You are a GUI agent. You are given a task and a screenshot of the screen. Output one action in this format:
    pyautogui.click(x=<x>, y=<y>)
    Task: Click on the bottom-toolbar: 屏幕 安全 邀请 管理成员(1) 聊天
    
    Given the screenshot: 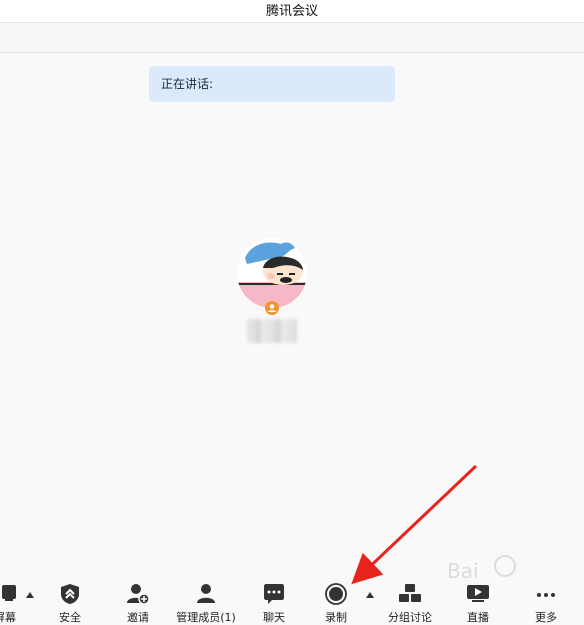 What is the action you would take?
    pyautogui.click(x=292, y=600)
    